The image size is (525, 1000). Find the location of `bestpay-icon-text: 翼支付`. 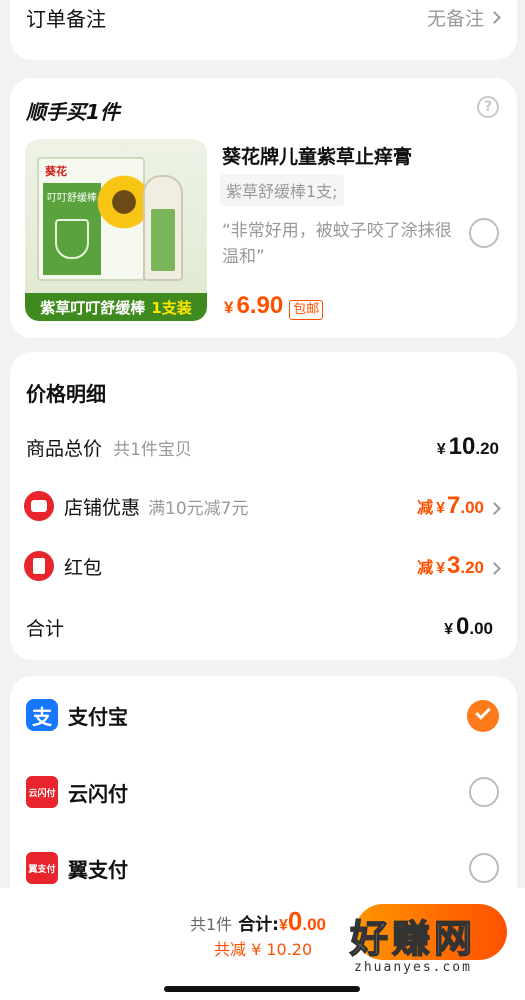

bestpay-icon-text: 翼支付 is located at coordinates (42, 869).